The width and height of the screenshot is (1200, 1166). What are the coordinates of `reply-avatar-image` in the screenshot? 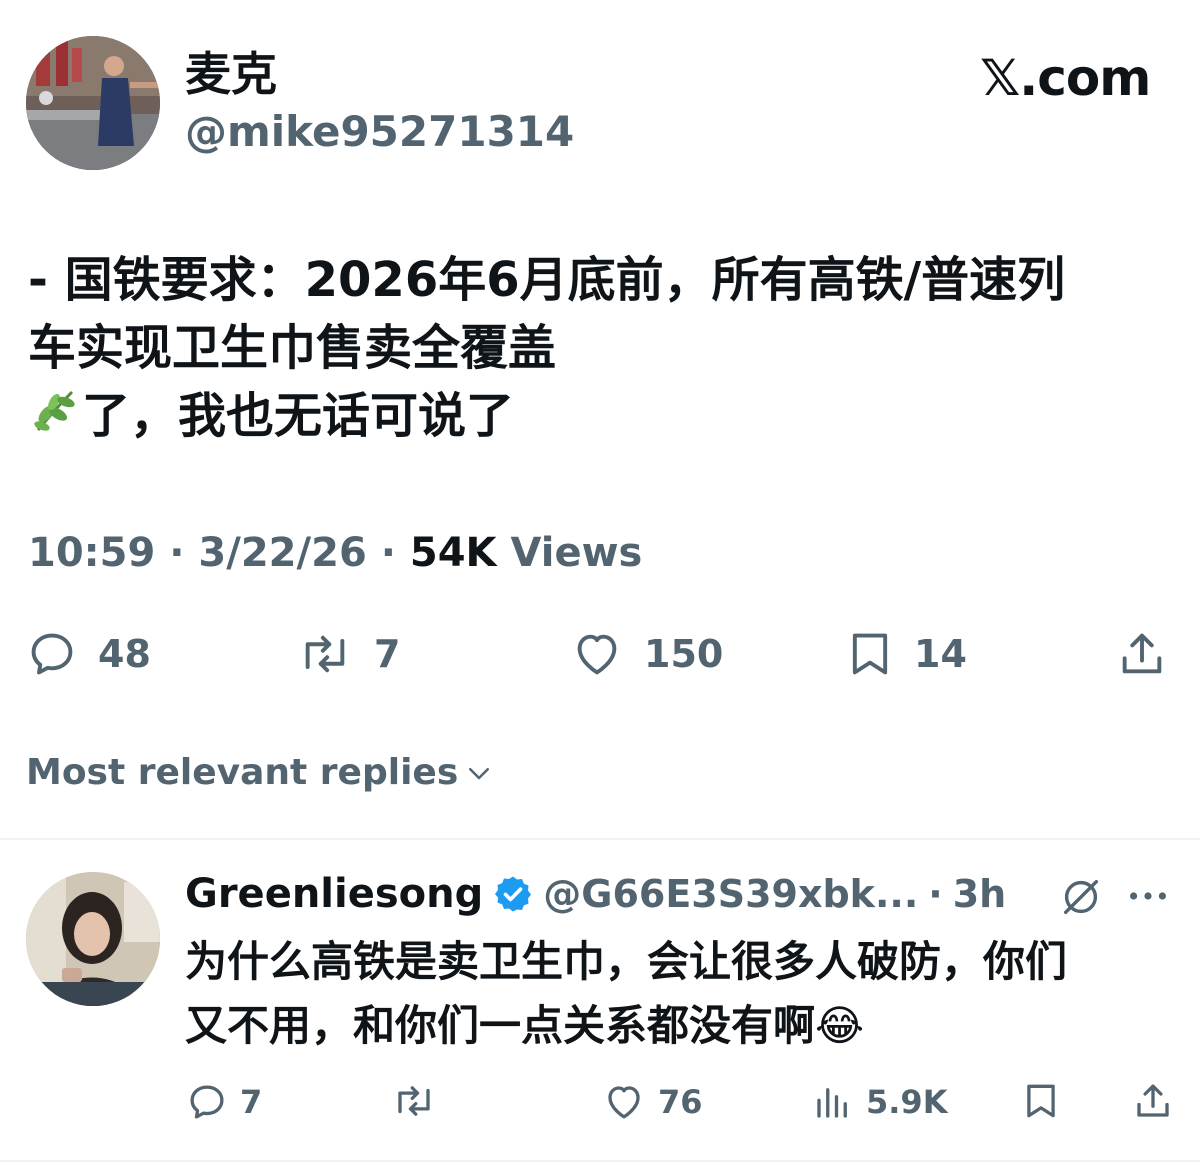 It's located at (93, 939).